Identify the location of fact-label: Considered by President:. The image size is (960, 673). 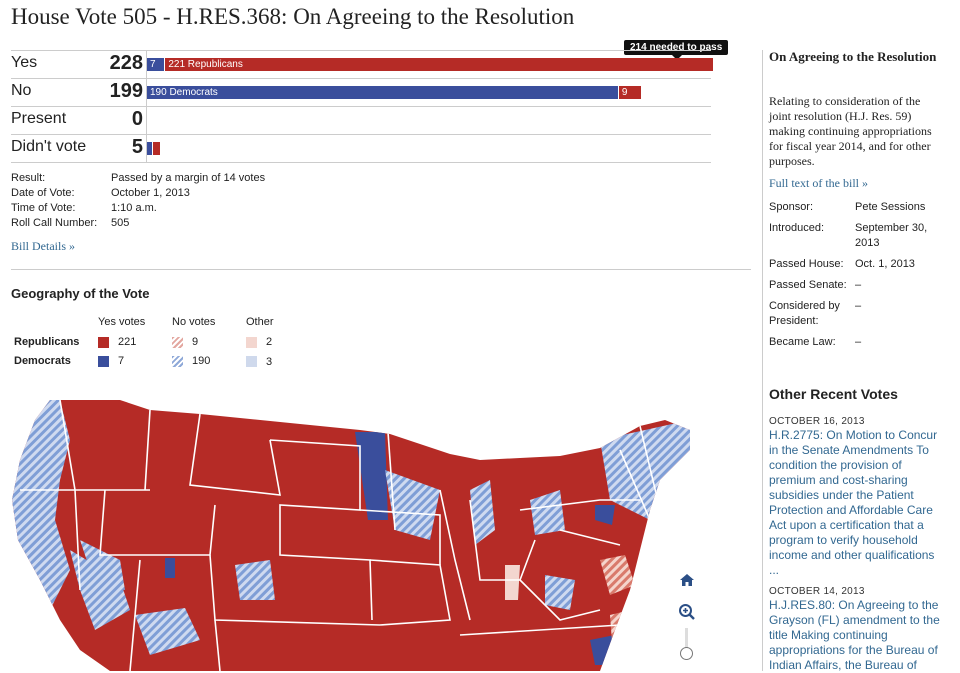
(804, 313).